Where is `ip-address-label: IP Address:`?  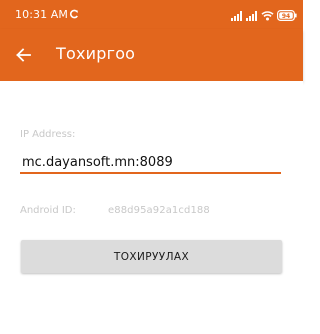
ip-address-label: IP Address: is located at coordinates (48, 134).